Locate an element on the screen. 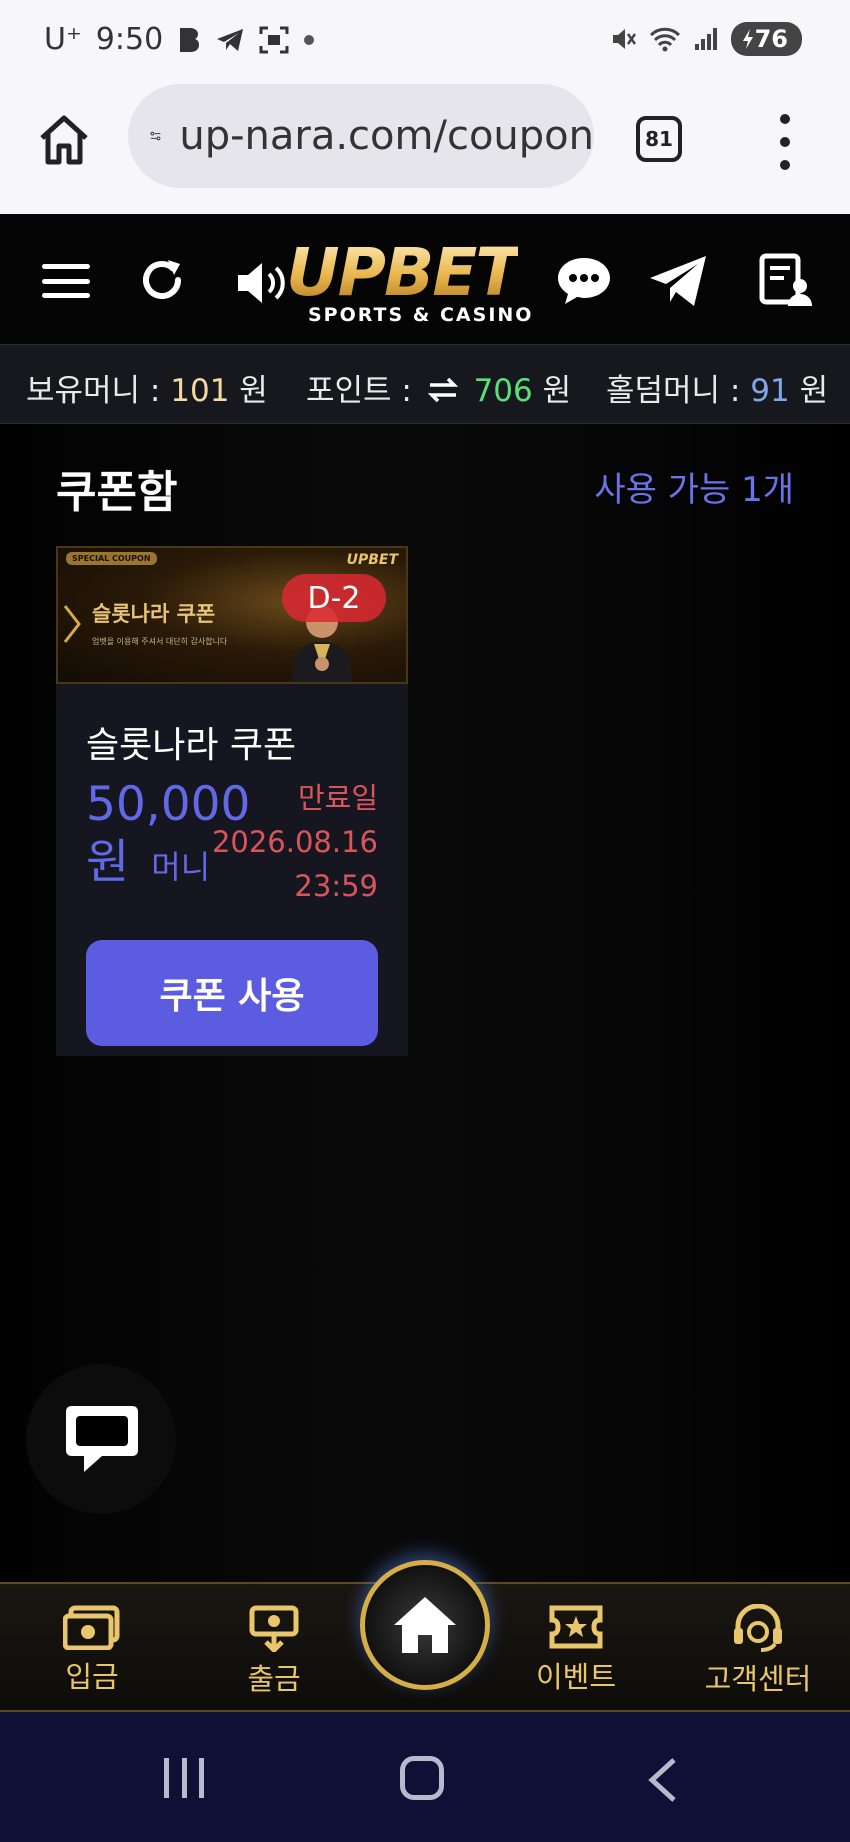 Image resolution: width=850 pixels, height=1842 pixels. browser-toolbar: up-nara.com/coupon 81 is located at coordinates (425, 147).